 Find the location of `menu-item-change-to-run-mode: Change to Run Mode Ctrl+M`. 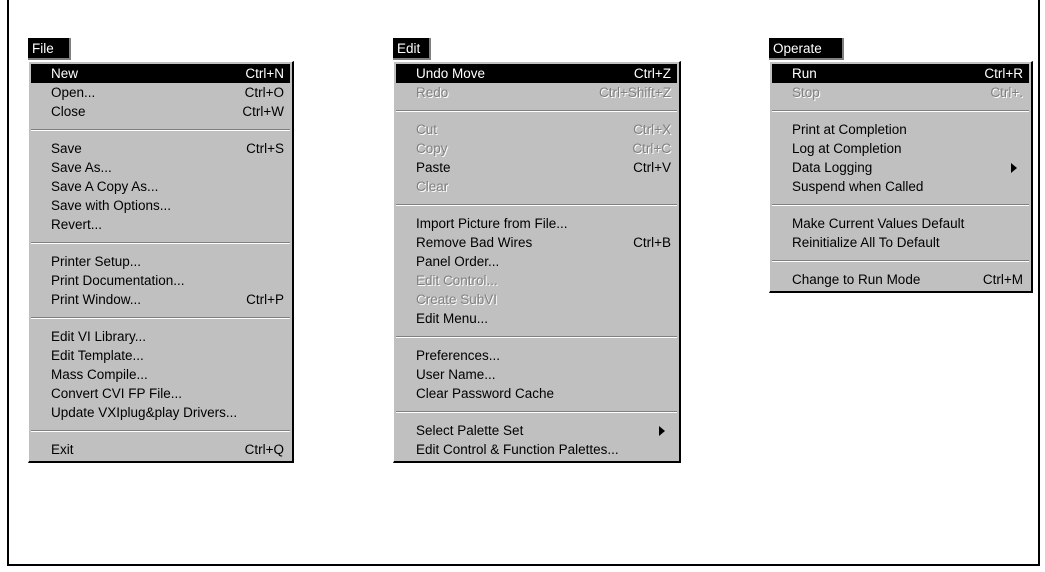

menu-item-change-to-run-mode: Change to Run Mode Ctrl+M is located at coordinates (900, 279).